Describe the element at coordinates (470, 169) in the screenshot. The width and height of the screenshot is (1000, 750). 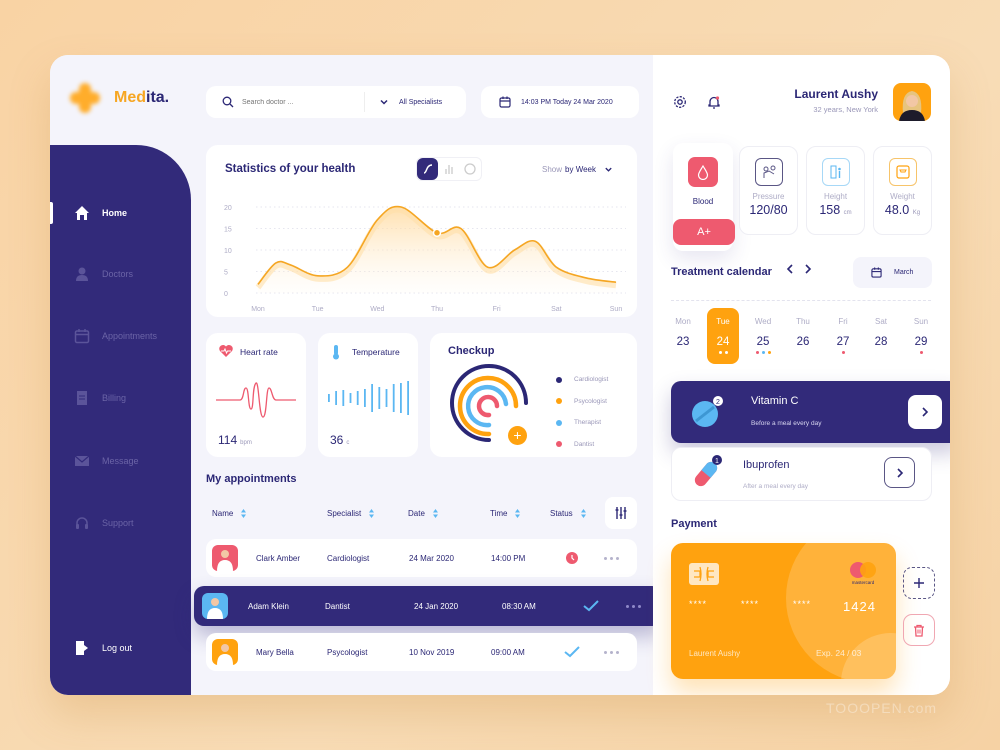
I see `donut-chart-toggle` at that location.